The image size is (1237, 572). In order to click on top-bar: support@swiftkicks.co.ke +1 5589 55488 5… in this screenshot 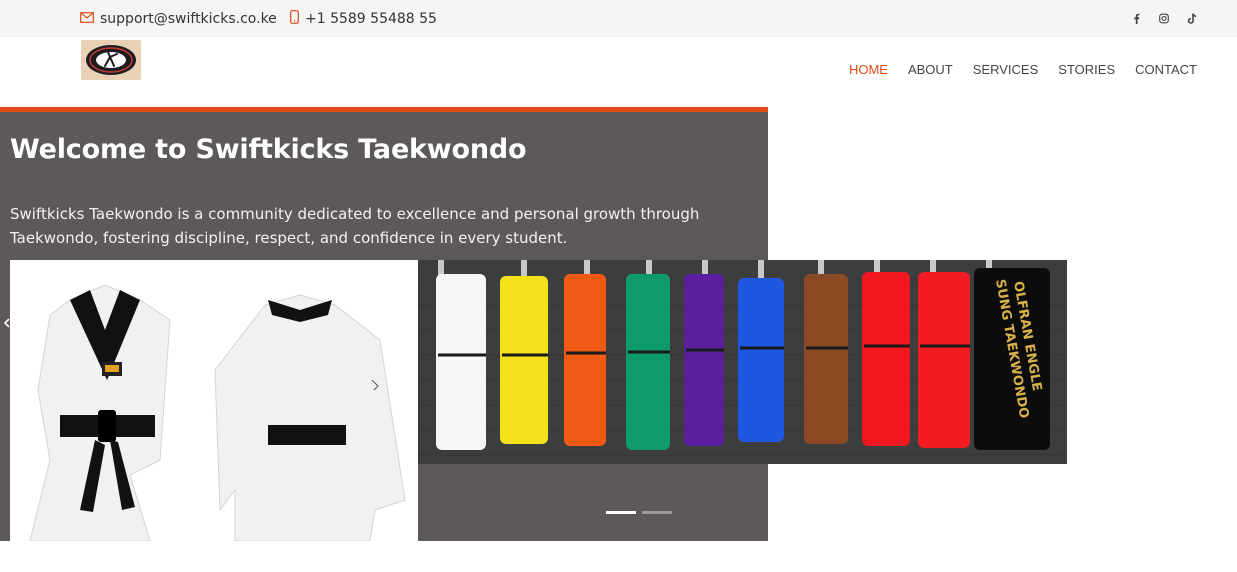, I will do `click(618, 18)`.